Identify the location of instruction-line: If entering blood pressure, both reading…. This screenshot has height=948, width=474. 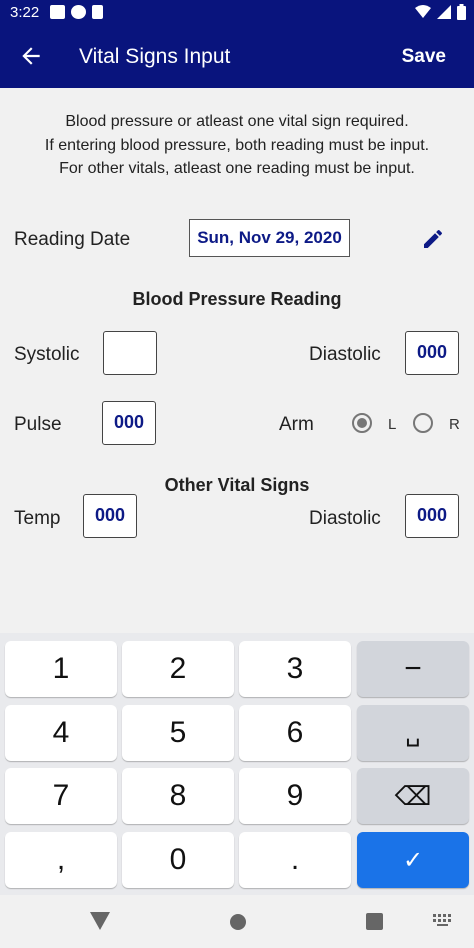
(237, 145).